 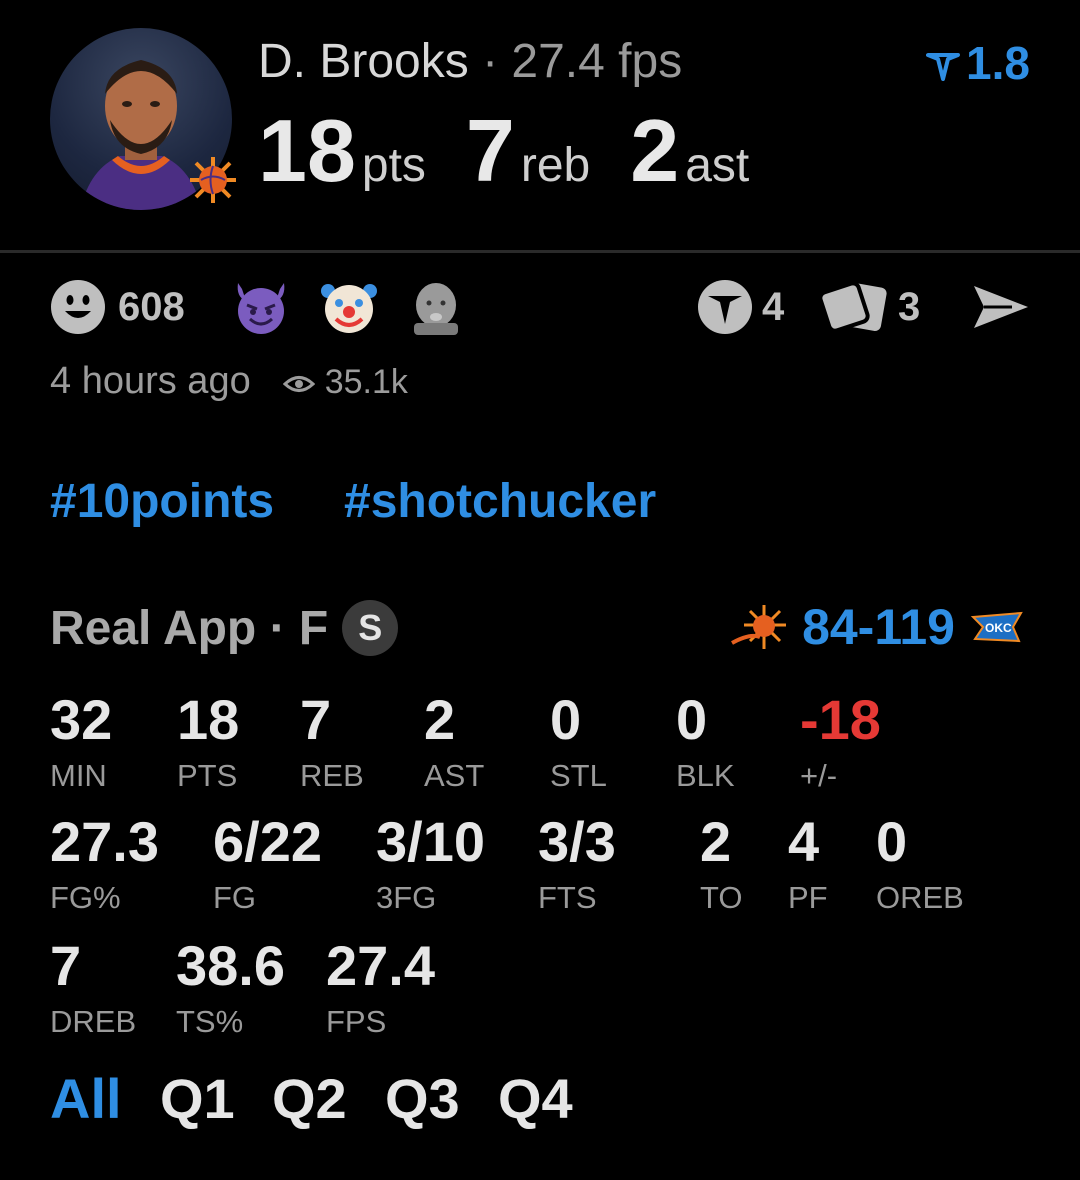 What do you see at coordinates (759, 627) in the screenshot?
I see `suns-logo-icon` at bounding box center [759, 627].